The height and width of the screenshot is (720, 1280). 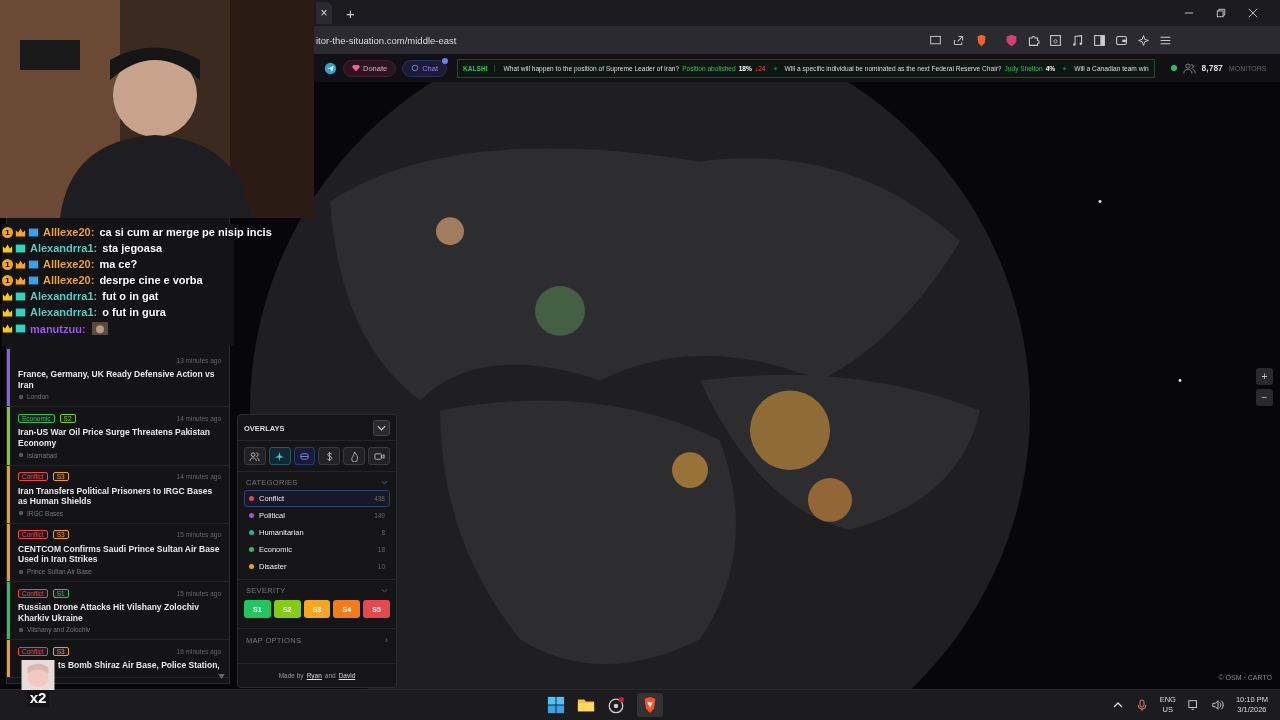 I want to click on tab-close-button: ×, so click(x=324, y=13).